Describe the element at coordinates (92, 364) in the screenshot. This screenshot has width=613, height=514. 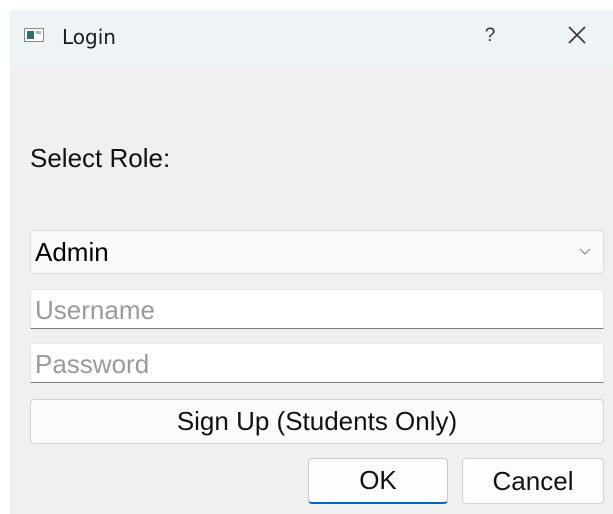
I see `password-placeholder: Password` at that location.